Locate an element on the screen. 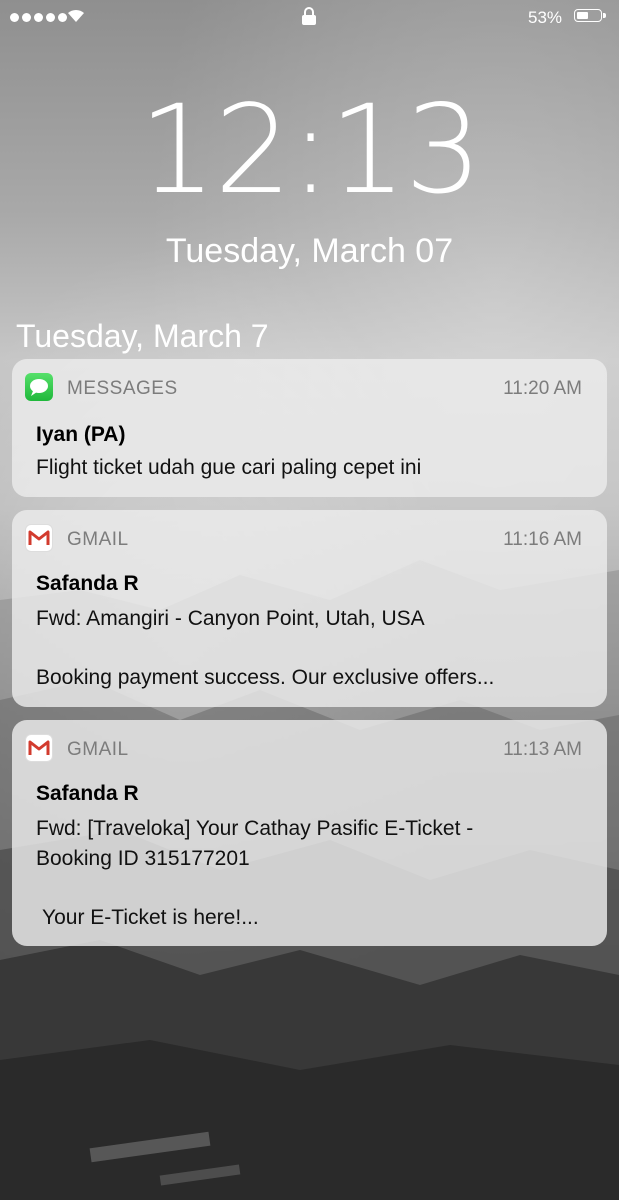 This screenshot has width=619, height=1200. app-name: MESSAGES is located at coordinates (122, 388).